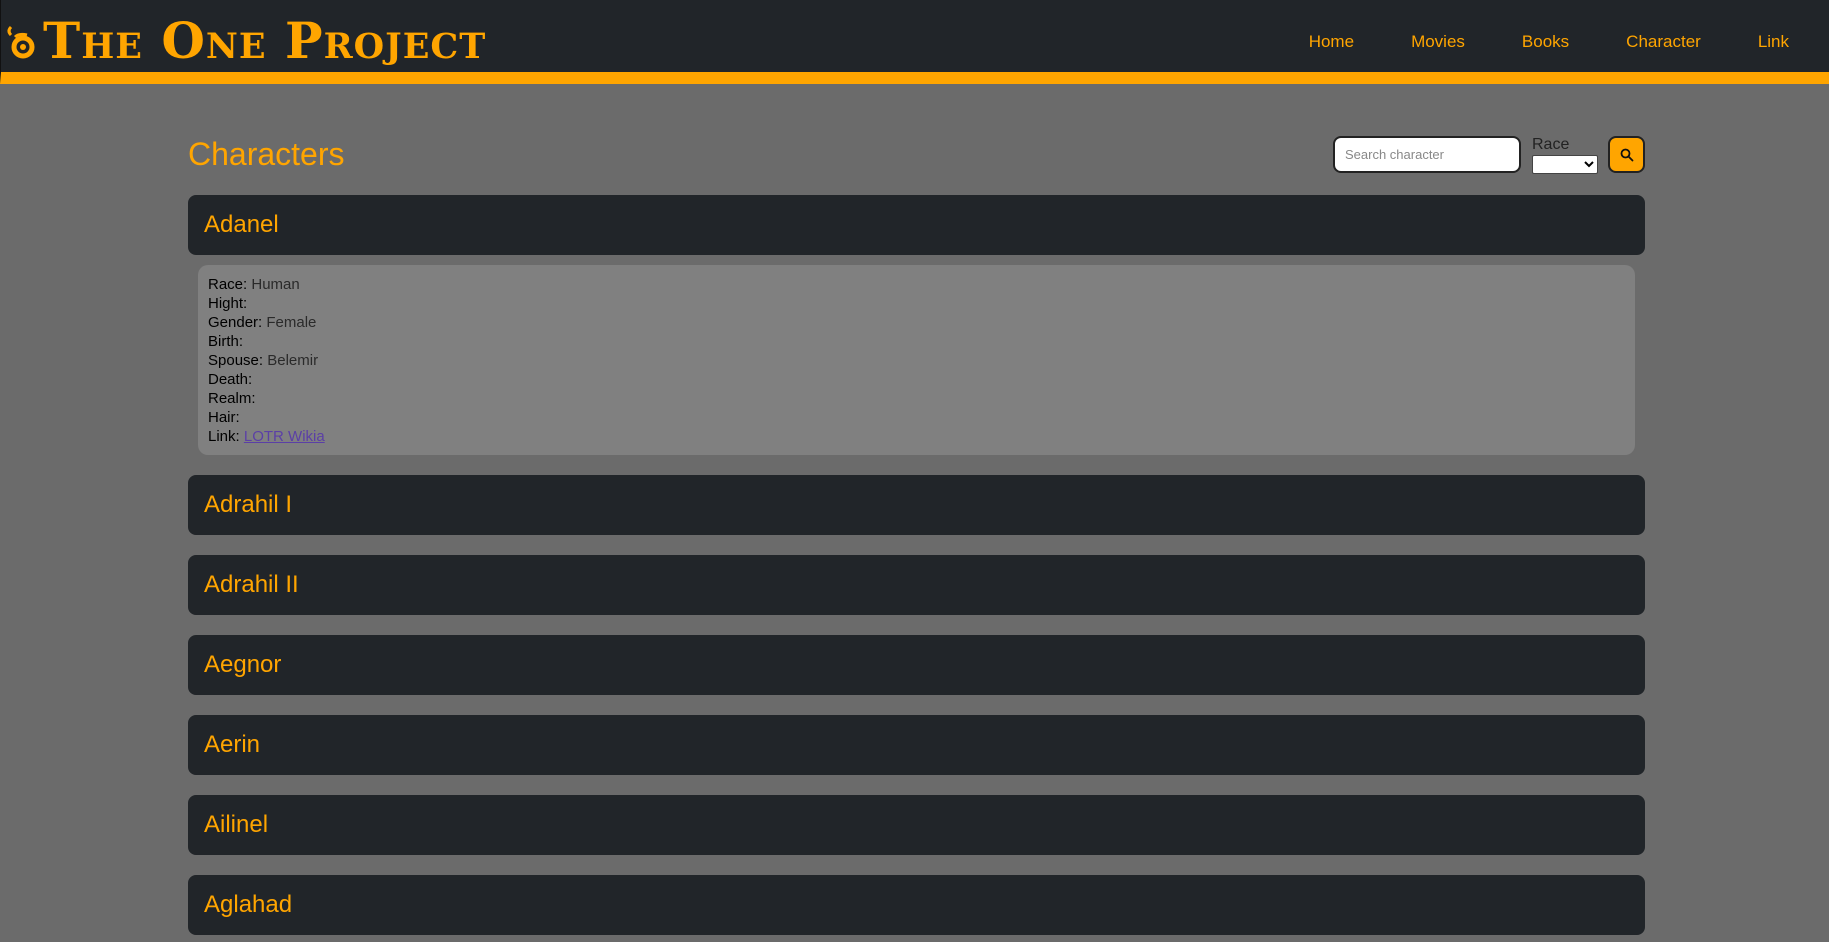 The image size is (1829, 942). What do you see at coordinates (236, 824) in the screenshot?
I see `character-name: Ailinel` at bounding box center [236, 824].